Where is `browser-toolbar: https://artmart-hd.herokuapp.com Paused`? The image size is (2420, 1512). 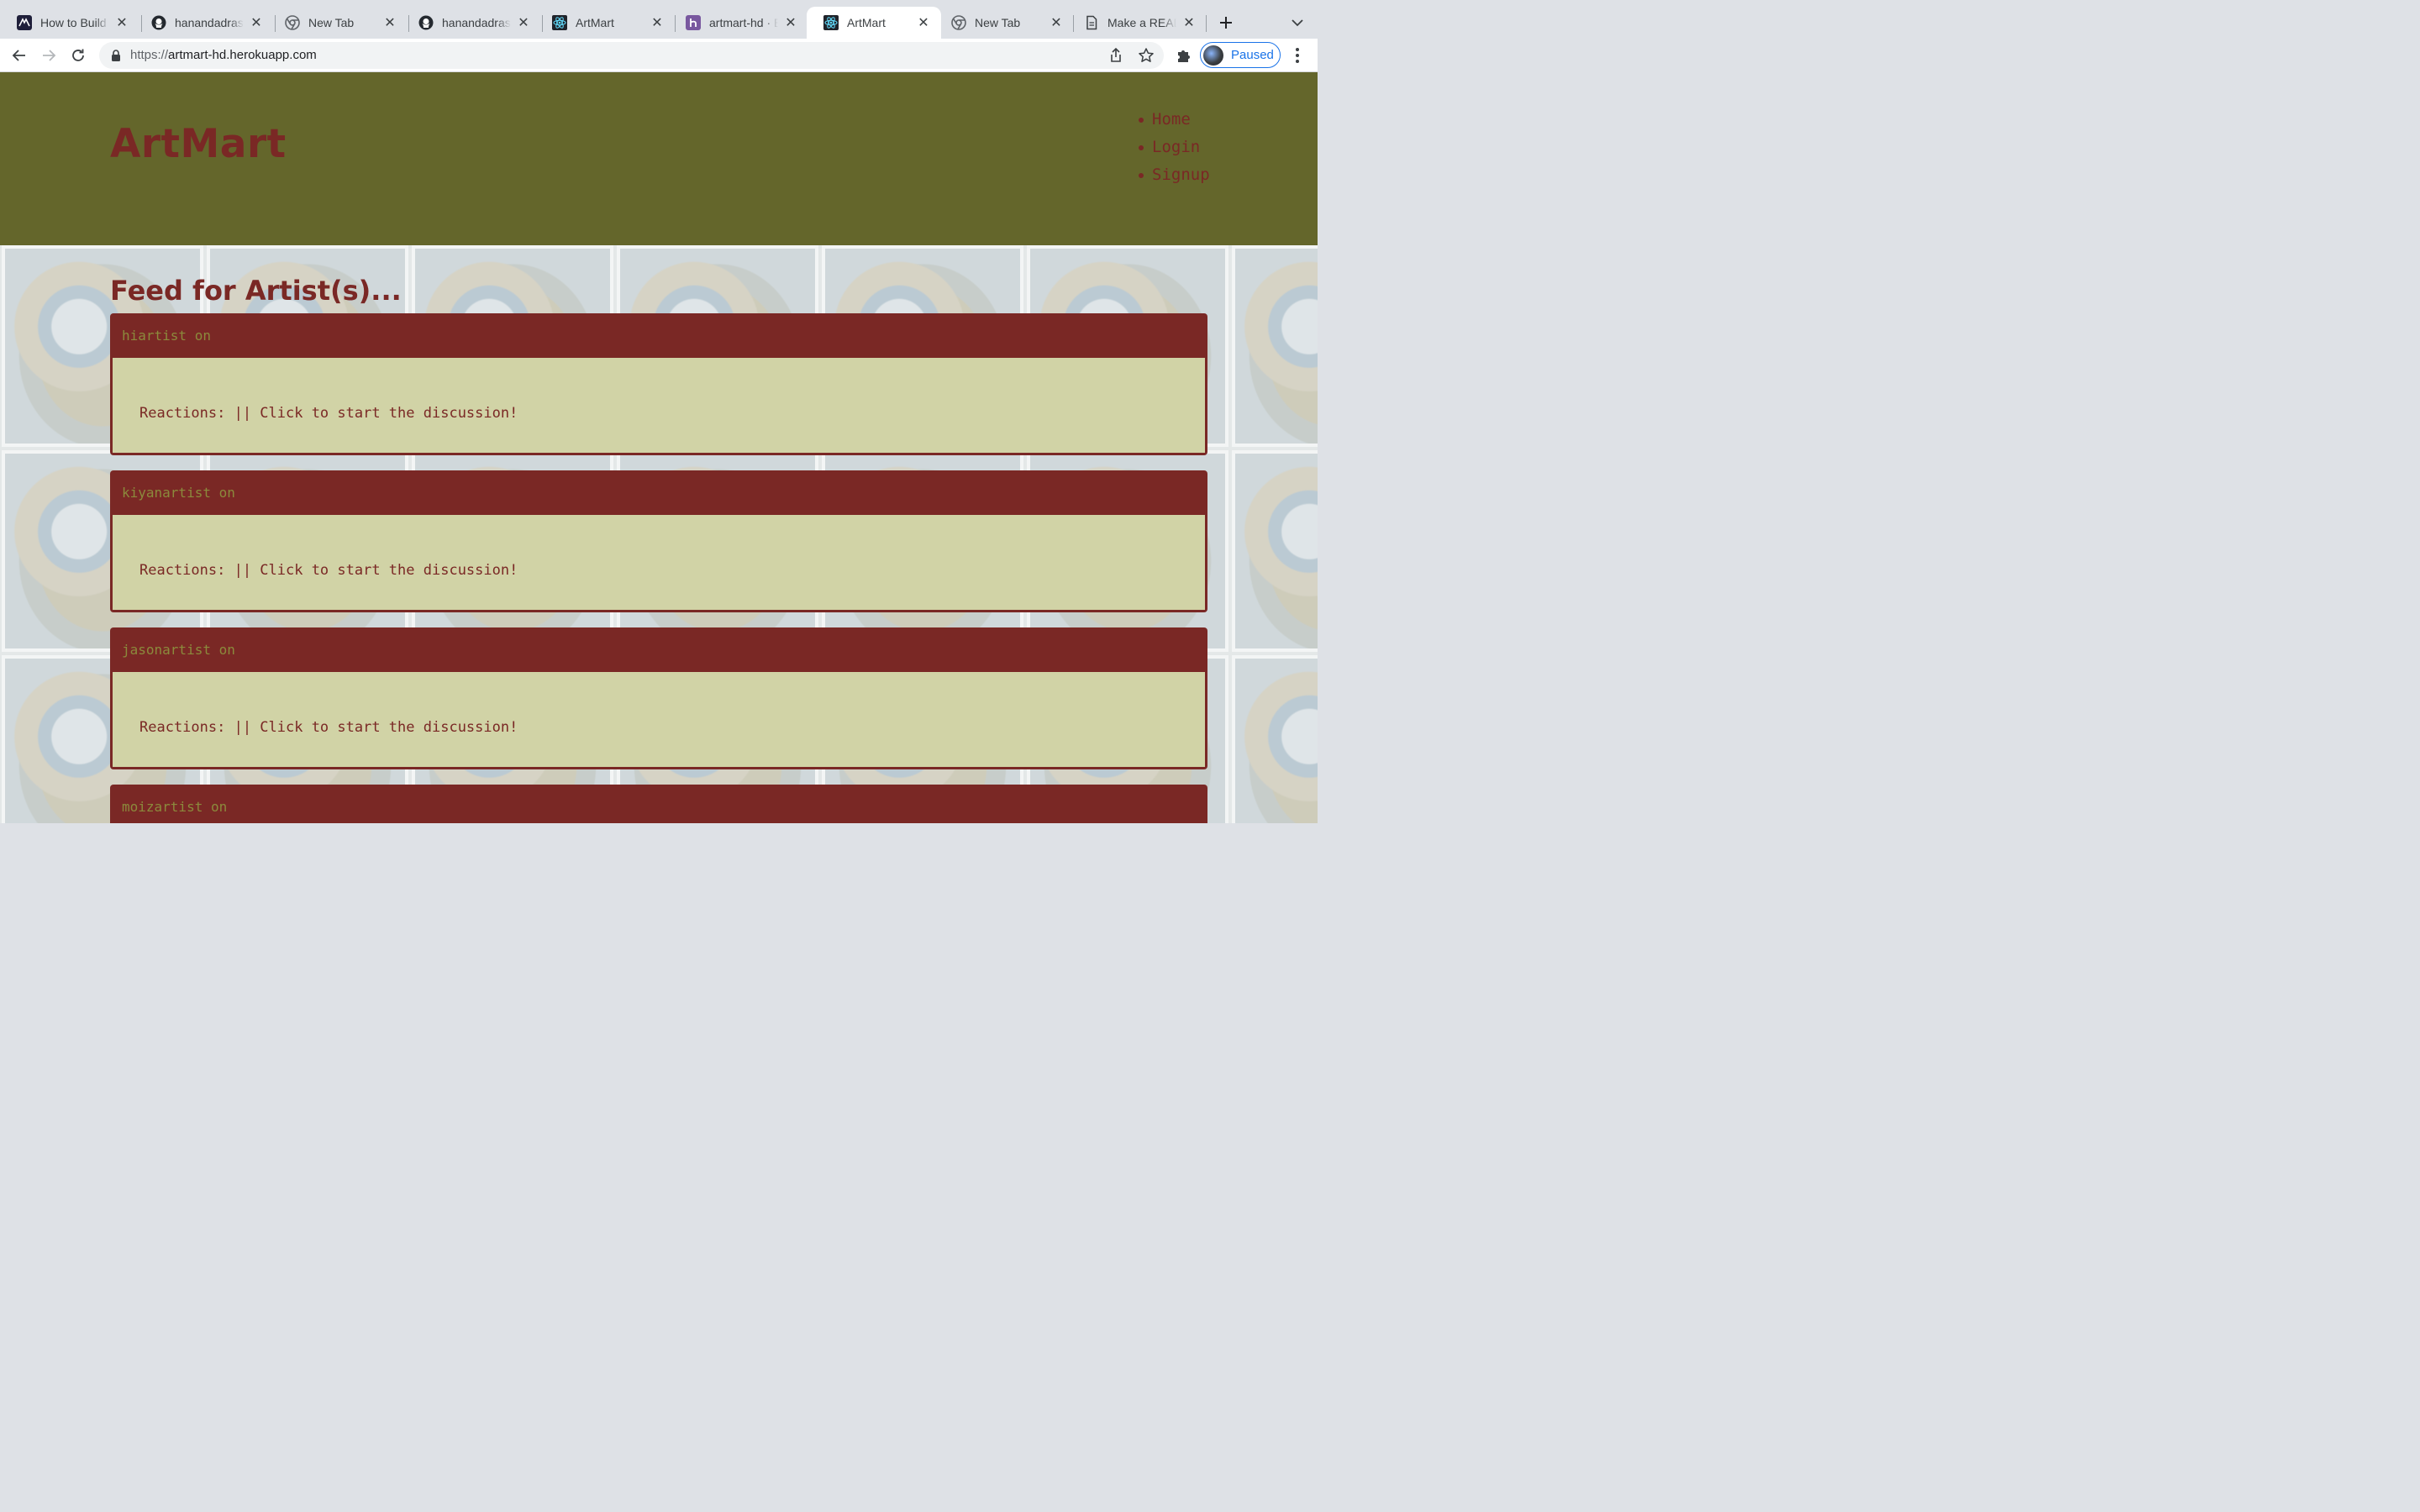 browser-toolbar: https://artmart-hd.herokuapp.com Paused is located at coordinates (659, 55).